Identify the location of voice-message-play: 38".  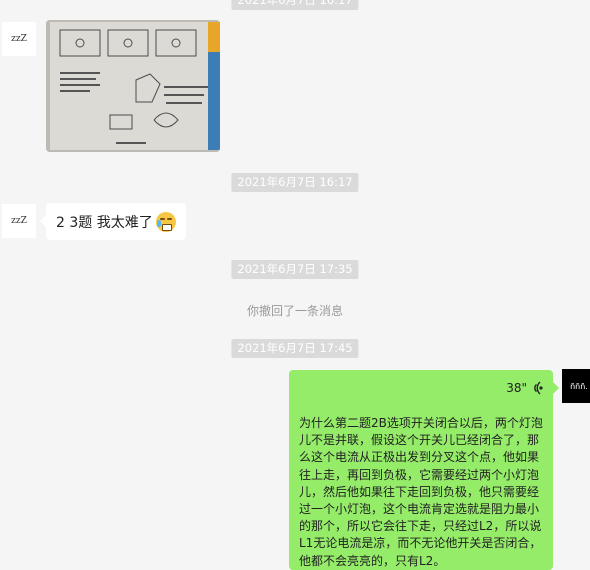
(524, 388).